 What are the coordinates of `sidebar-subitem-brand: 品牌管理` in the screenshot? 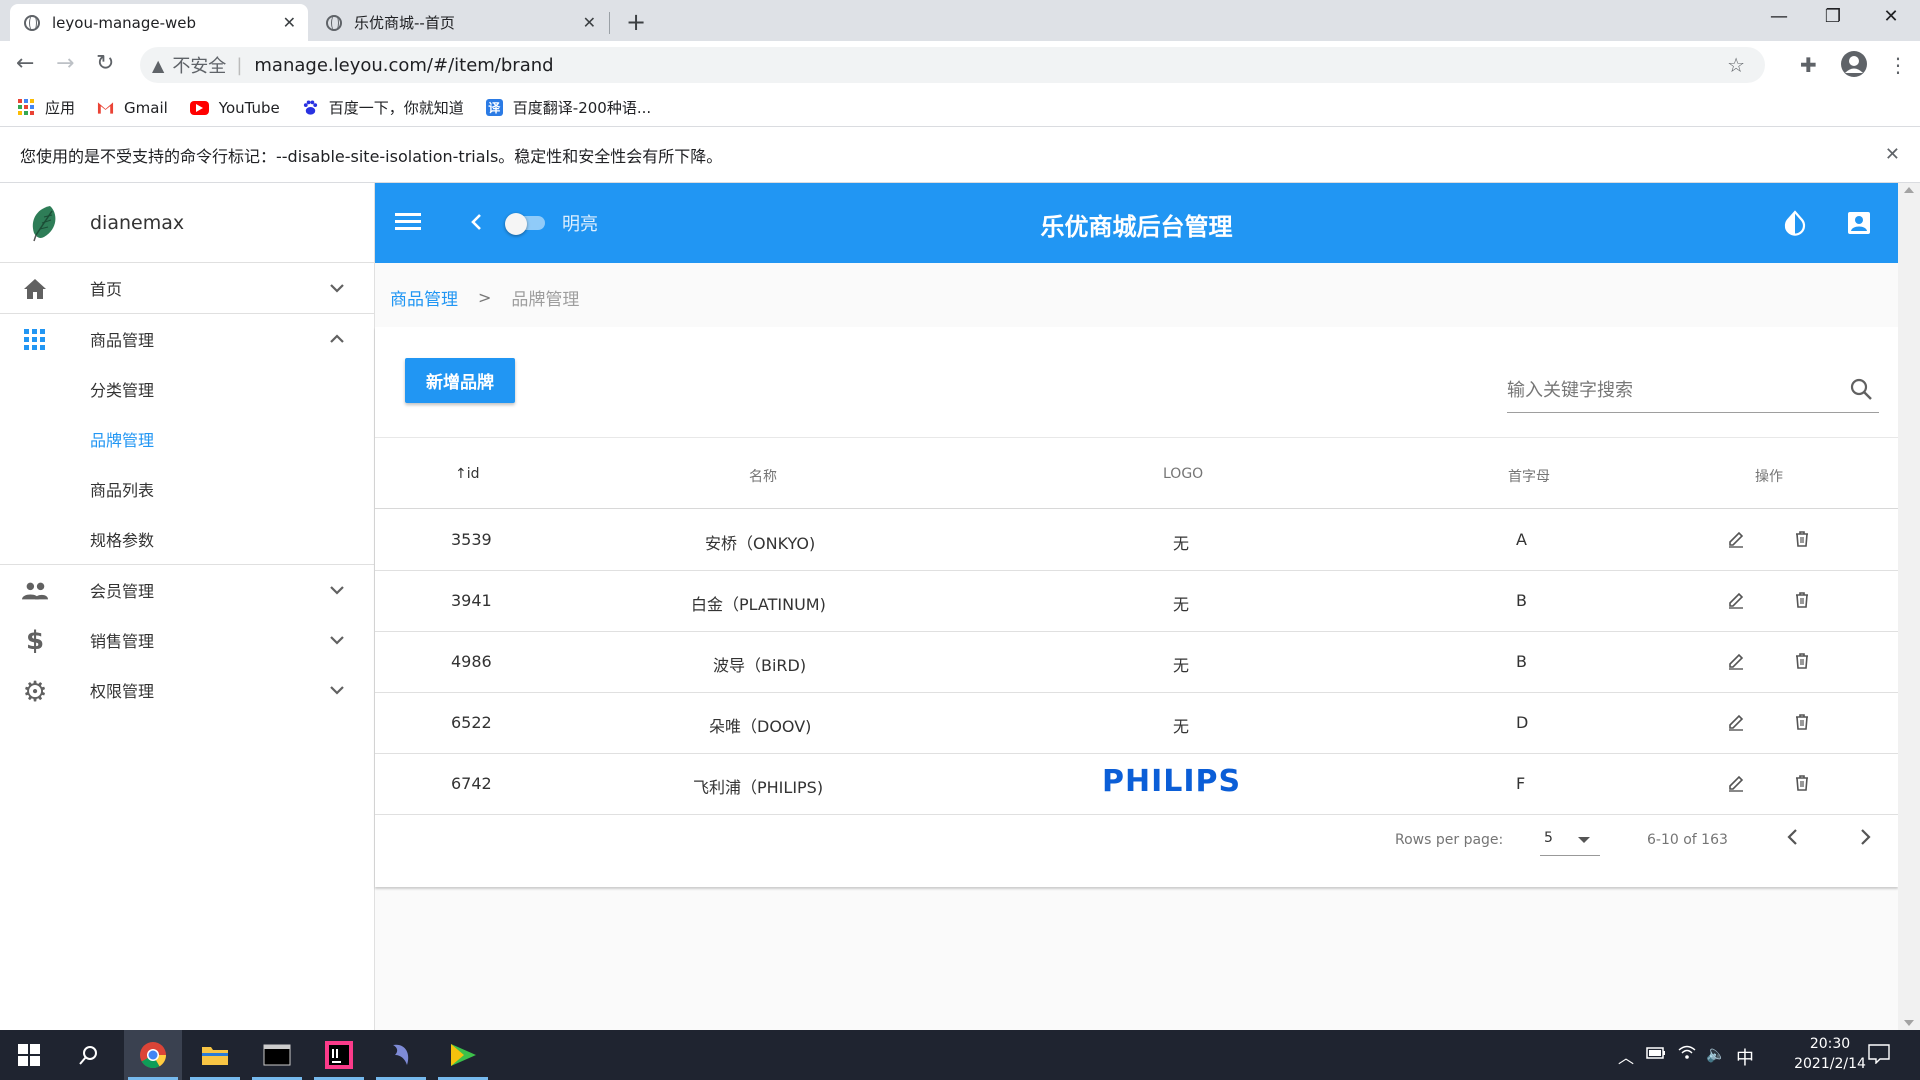 It's located at (187, 439).